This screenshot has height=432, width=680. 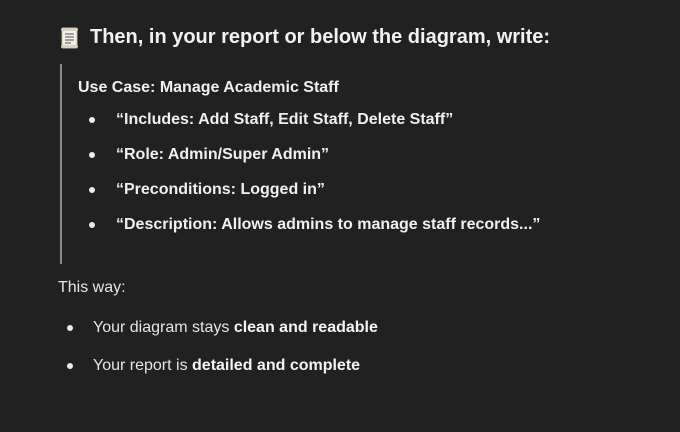 What do you see at coordinates (92, 287) in the screenshot?
I see `intro-text: This way:` at bounding box center [92, 287].